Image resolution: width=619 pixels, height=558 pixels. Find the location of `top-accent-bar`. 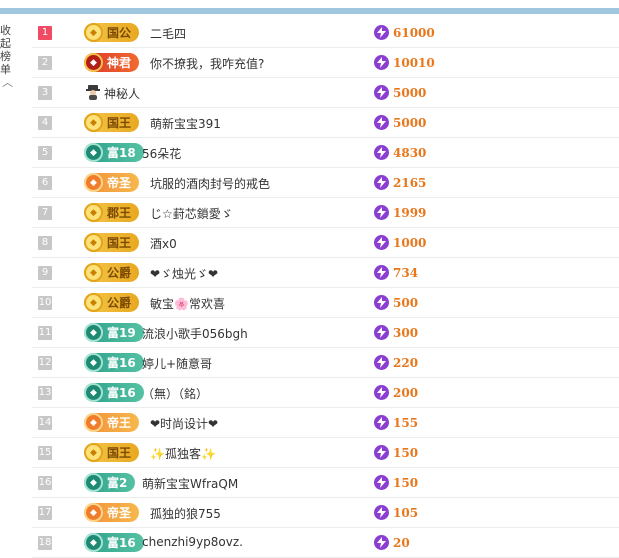

top-accent-bar is located at coordinates (309, 11).